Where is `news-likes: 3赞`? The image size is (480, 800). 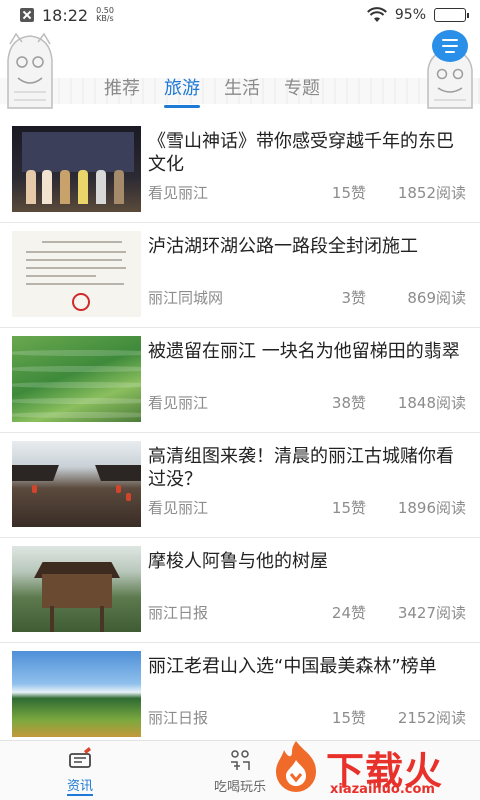
news-likes: 3赞 is located at coordinates (353, 298).